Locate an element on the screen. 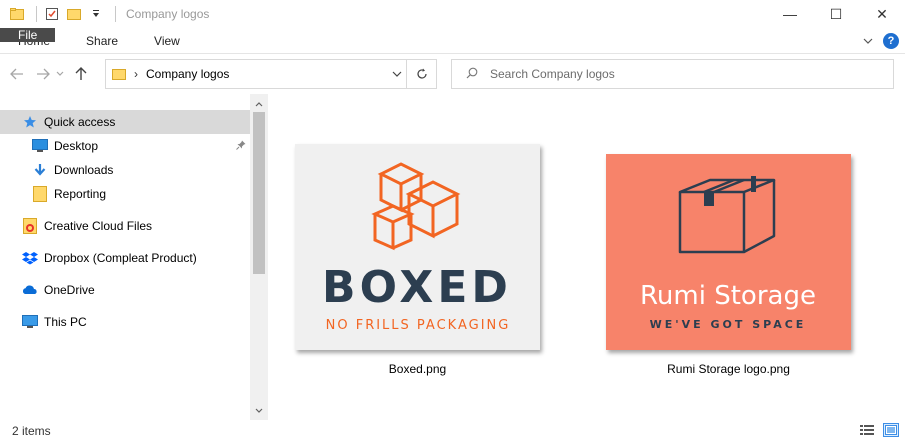  nav-item-this-pc: This PC is located at coordinates (125, 322).